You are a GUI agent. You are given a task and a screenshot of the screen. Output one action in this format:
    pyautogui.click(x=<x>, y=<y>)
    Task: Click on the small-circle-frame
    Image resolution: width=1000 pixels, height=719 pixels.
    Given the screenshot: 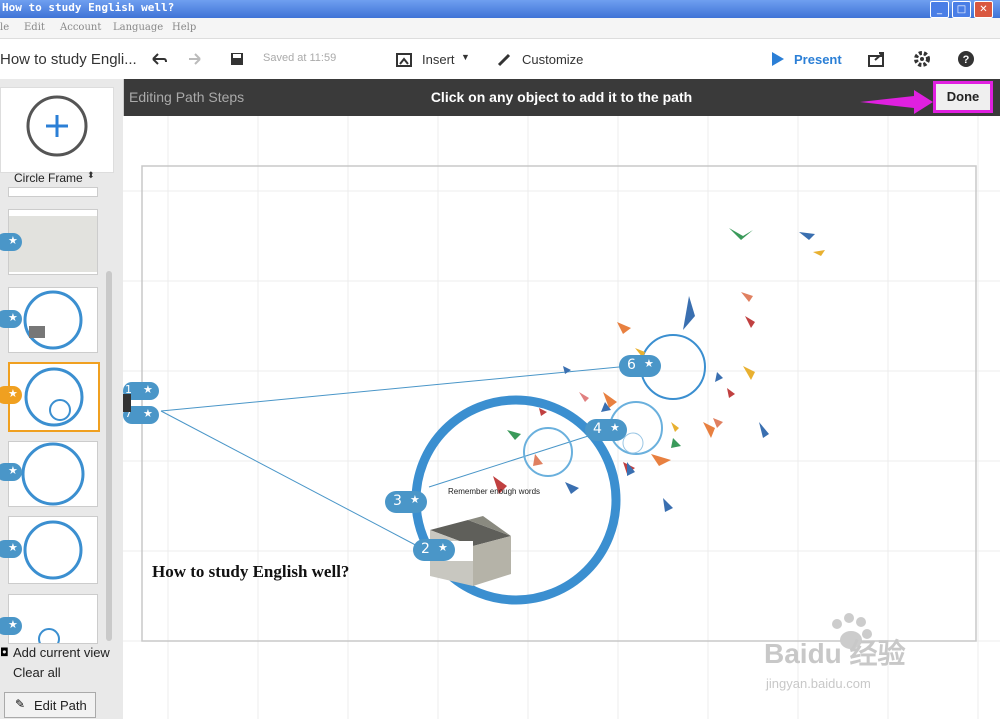 What is the action you would take?
    pyautogui.click(x=548, y=452)
    